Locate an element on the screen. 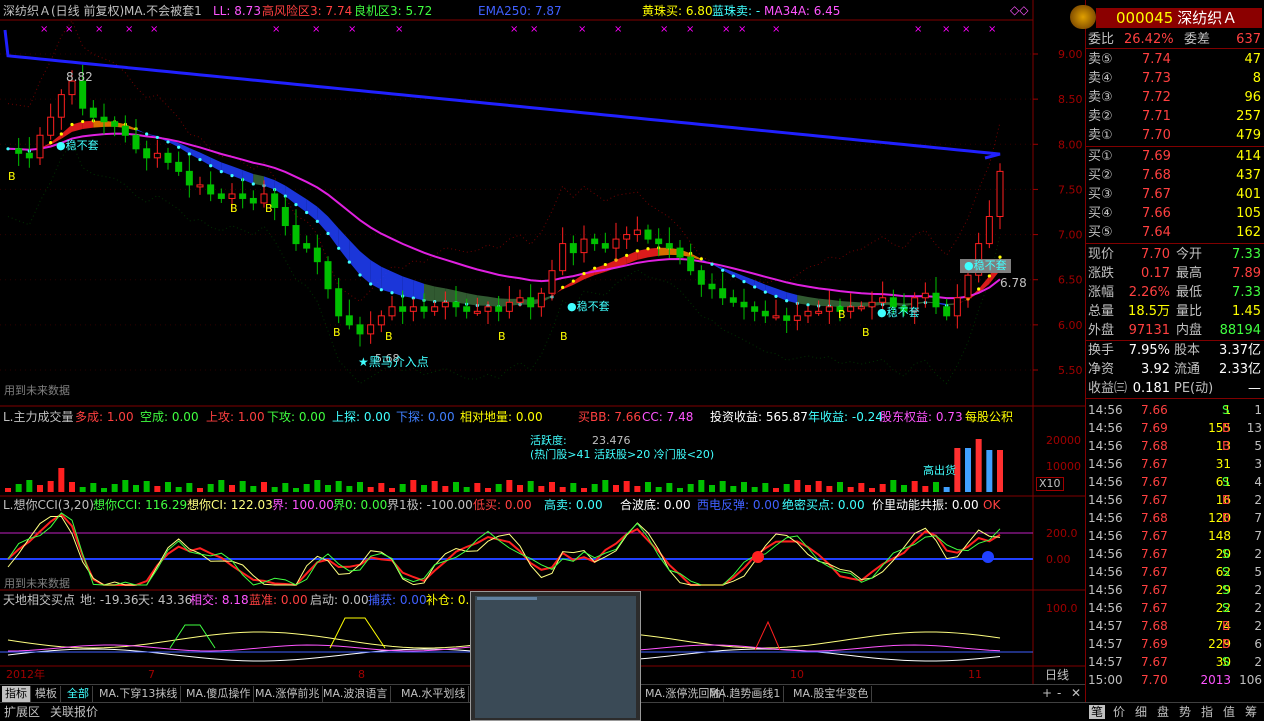  tick-row: 14:56 7.67 16 B 2 is located at coordinates (1175, 500).